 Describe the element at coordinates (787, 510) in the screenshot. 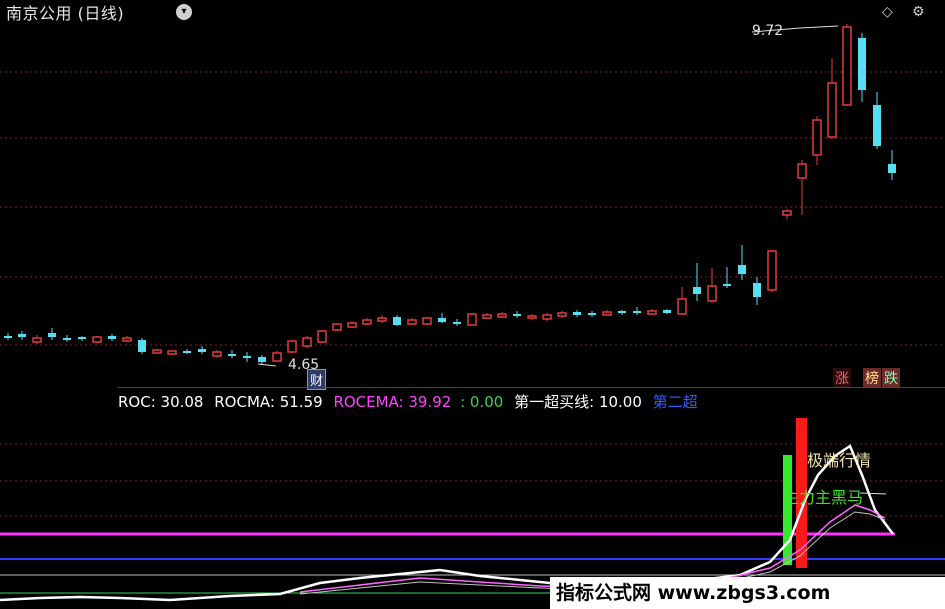

I see `green-signal-bar` at that location.